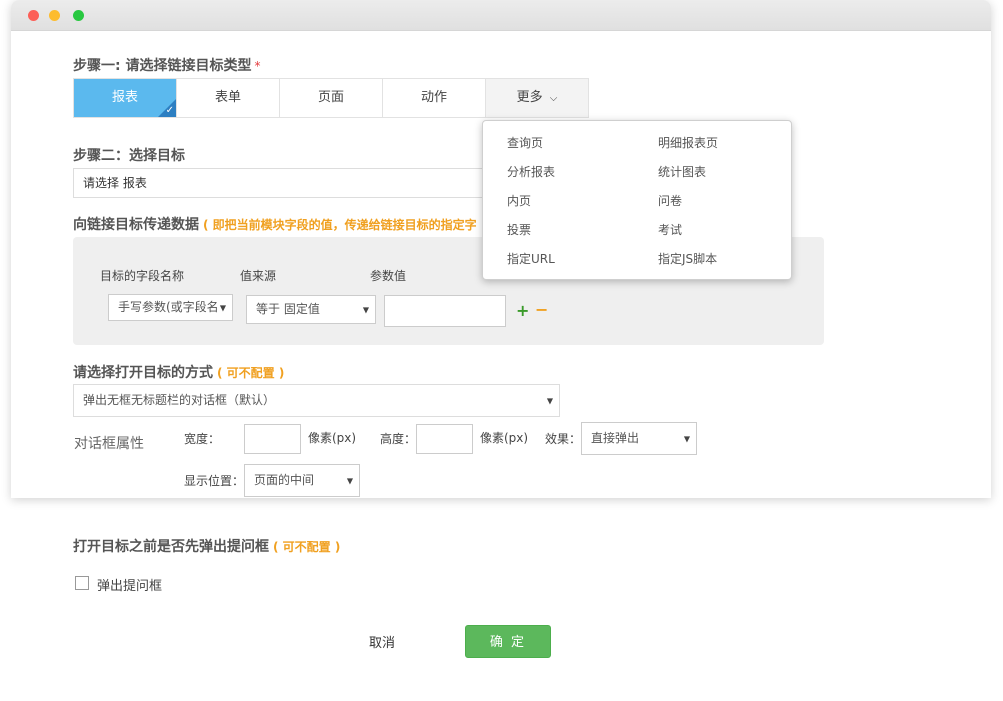 The height and width of the screenshot is (701, 1003). I want to click on confirm-prompt-title-text: 打开目标之前是否先弹出提问框, so click(171, 547).